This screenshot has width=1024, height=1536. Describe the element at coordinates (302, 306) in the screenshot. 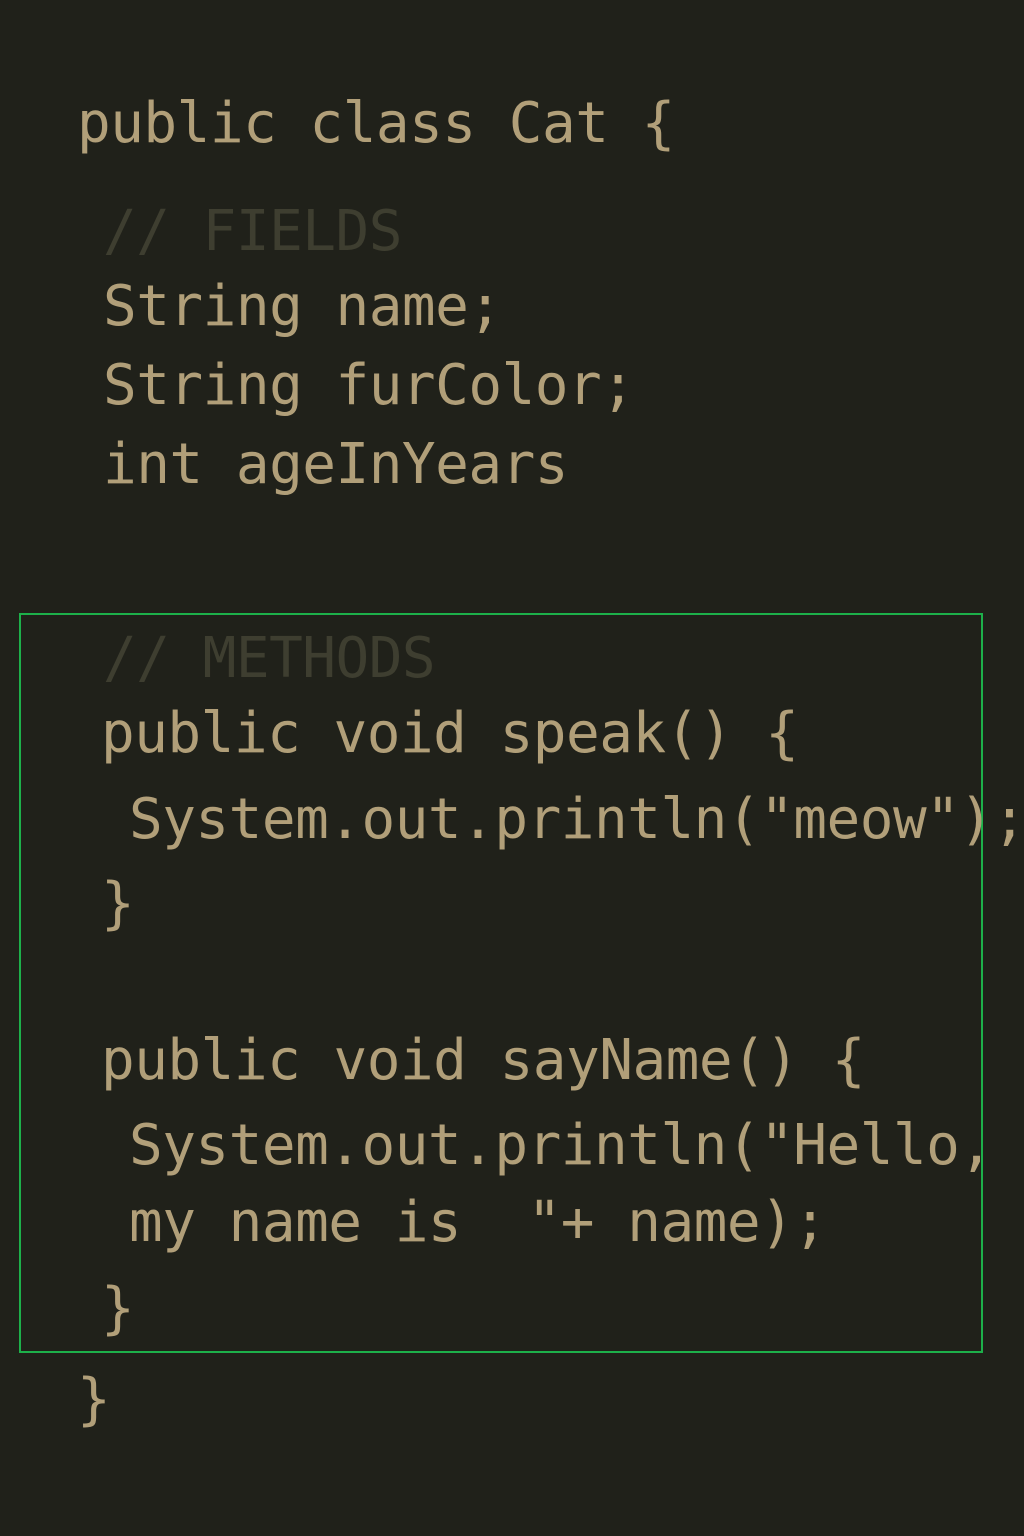

I see `field-name: String name;` at that location.